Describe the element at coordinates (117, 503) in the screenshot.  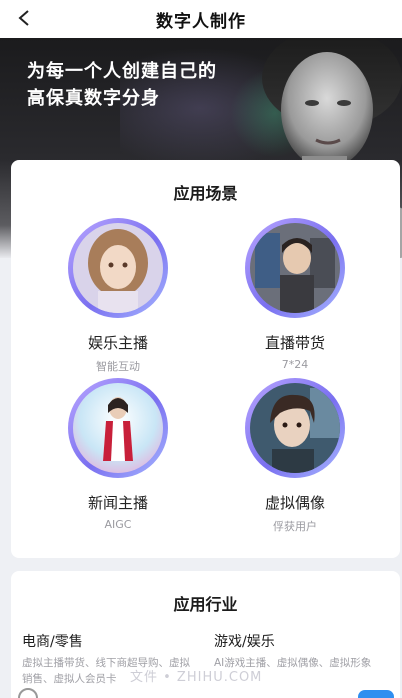
I see `scene-name: 新闻主播` at that location.